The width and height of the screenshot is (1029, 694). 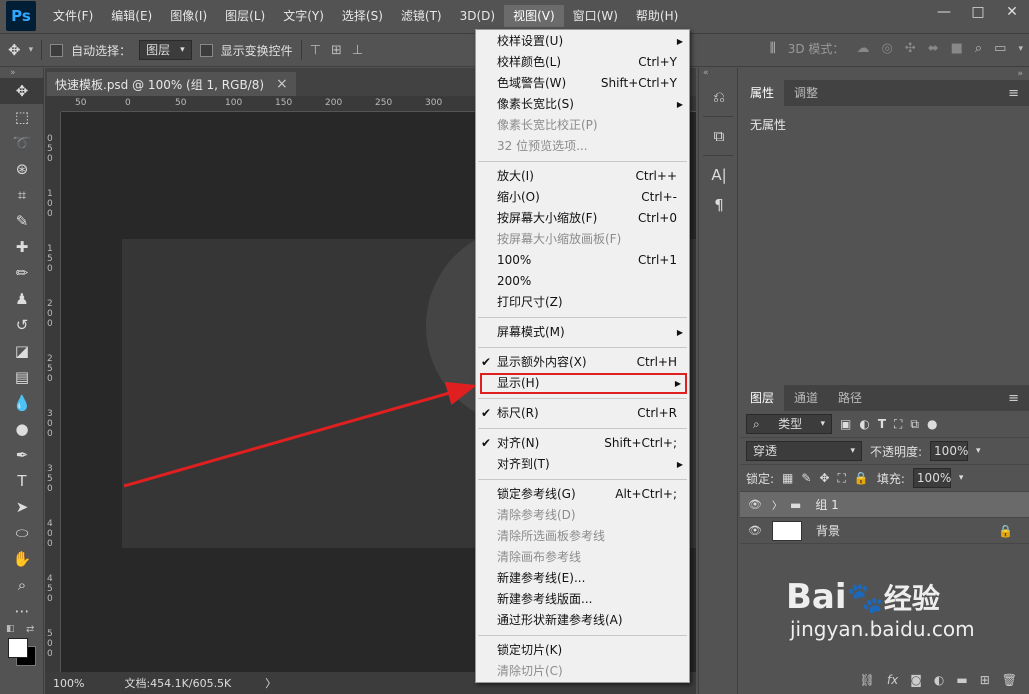 What do you see at coordinates (845, 424) in the screenshot?
I see `filter-pixel-icon: ▣` at bounding box center [845, 424].